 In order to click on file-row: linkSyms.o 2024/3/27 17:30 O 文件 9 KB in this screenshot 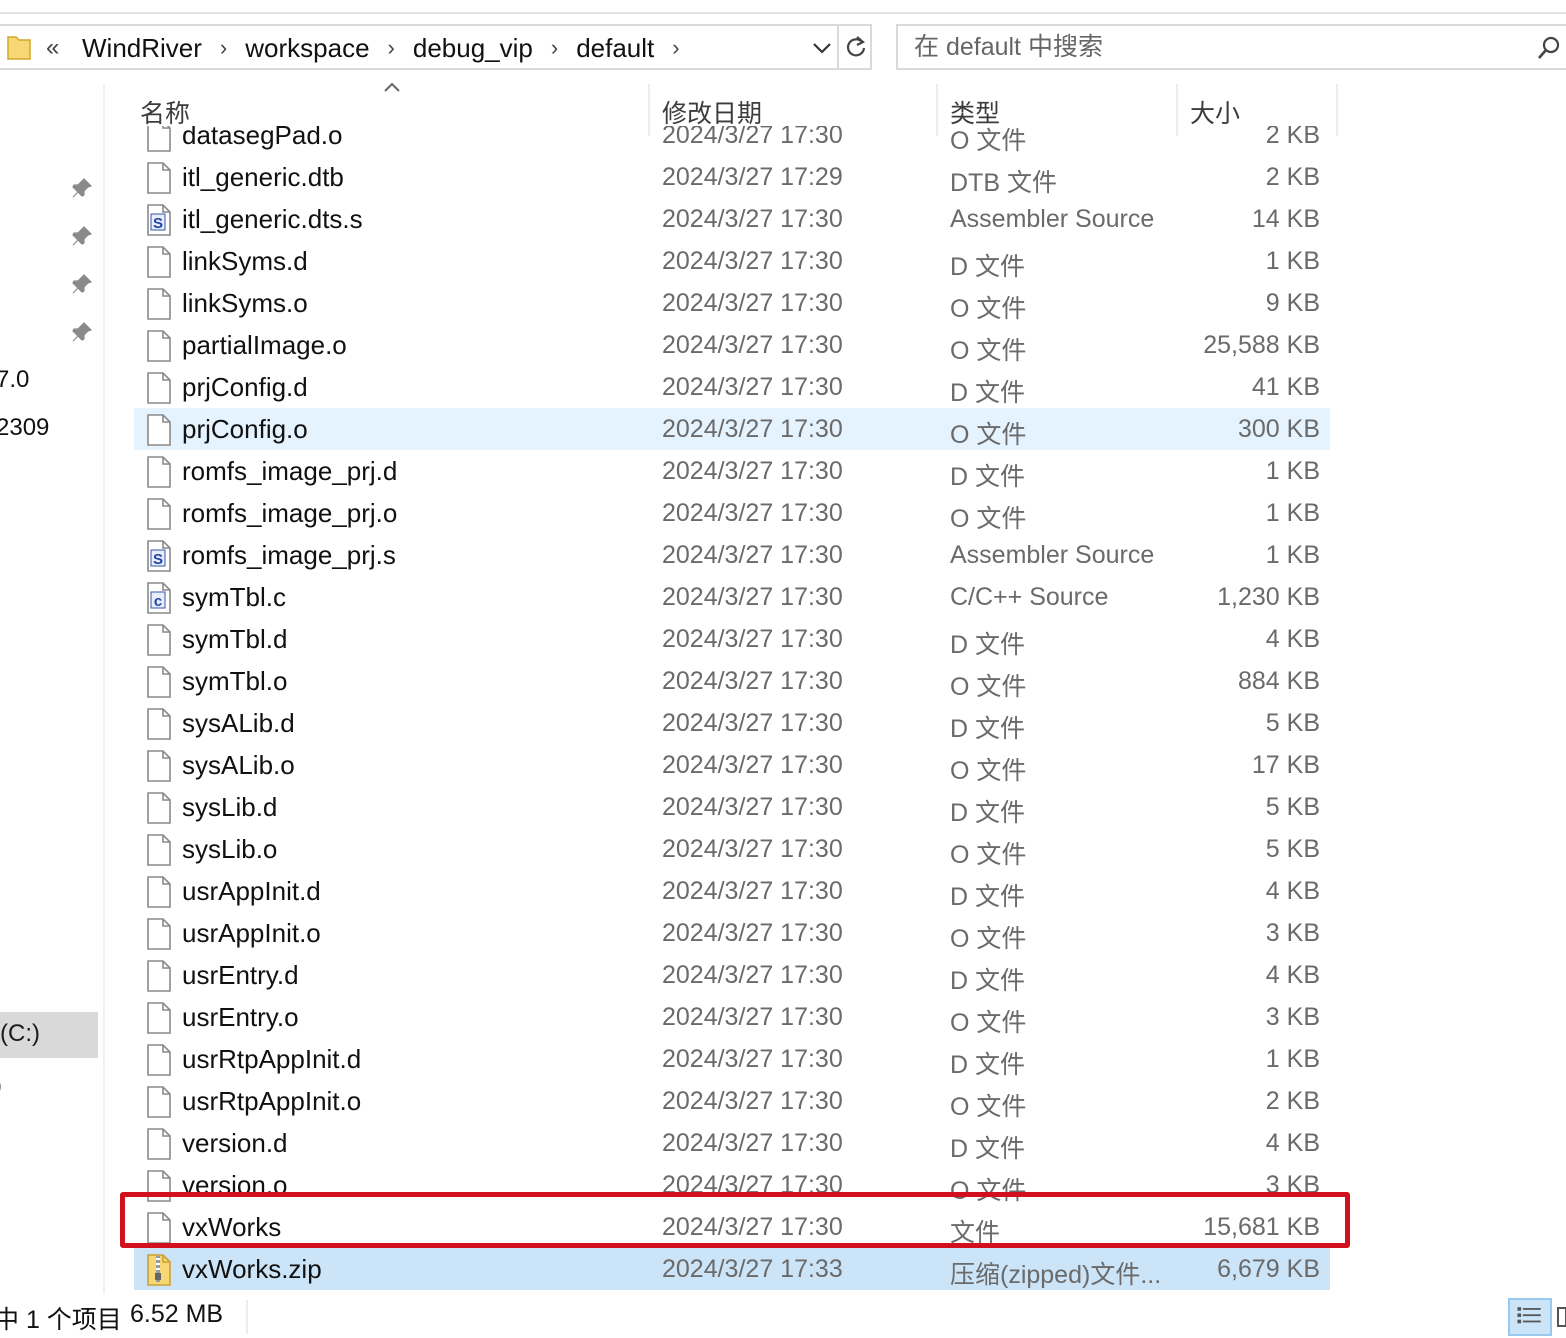, I will do `click(732, 303)`.